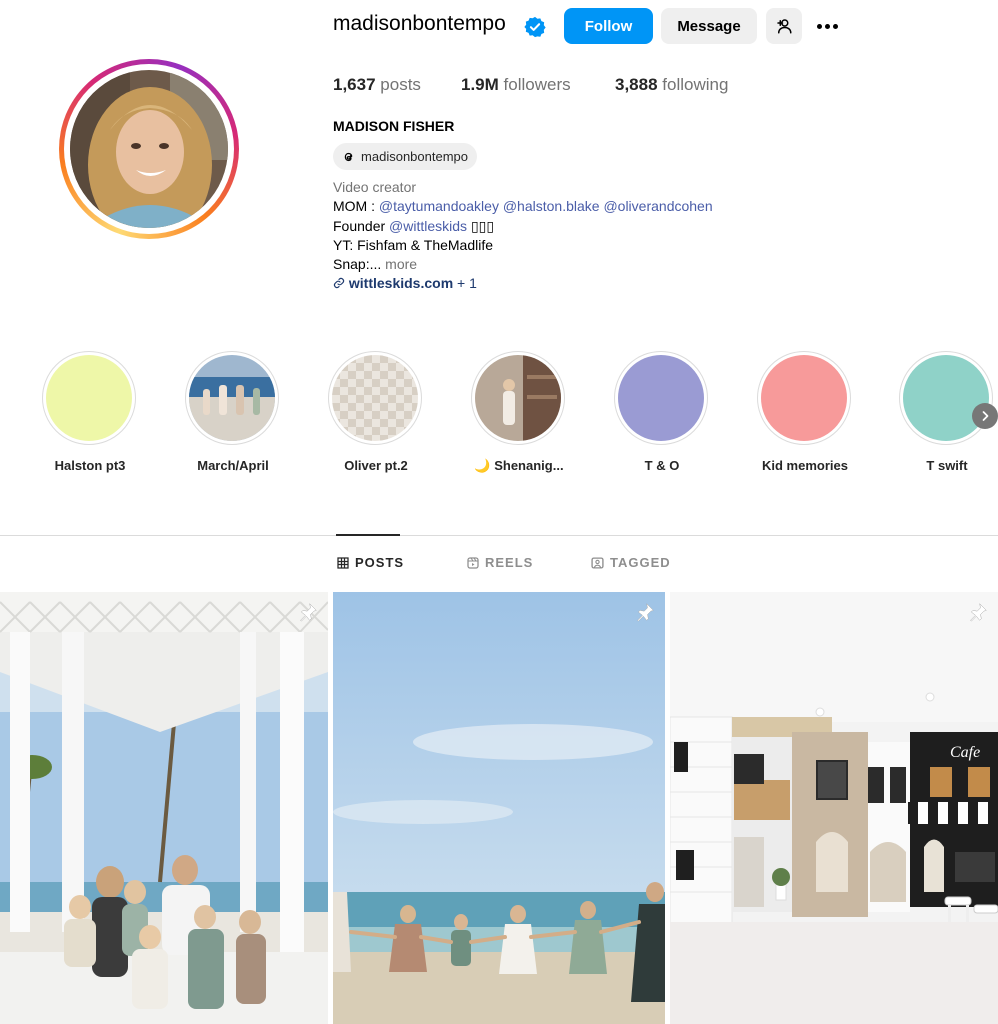 This screenshot has width=998, height=1024. What do you see at coordinates (401, 283) in the screenshot?
I see `bio-website-link: wittleskids.com` at bounding box center [401, 283].